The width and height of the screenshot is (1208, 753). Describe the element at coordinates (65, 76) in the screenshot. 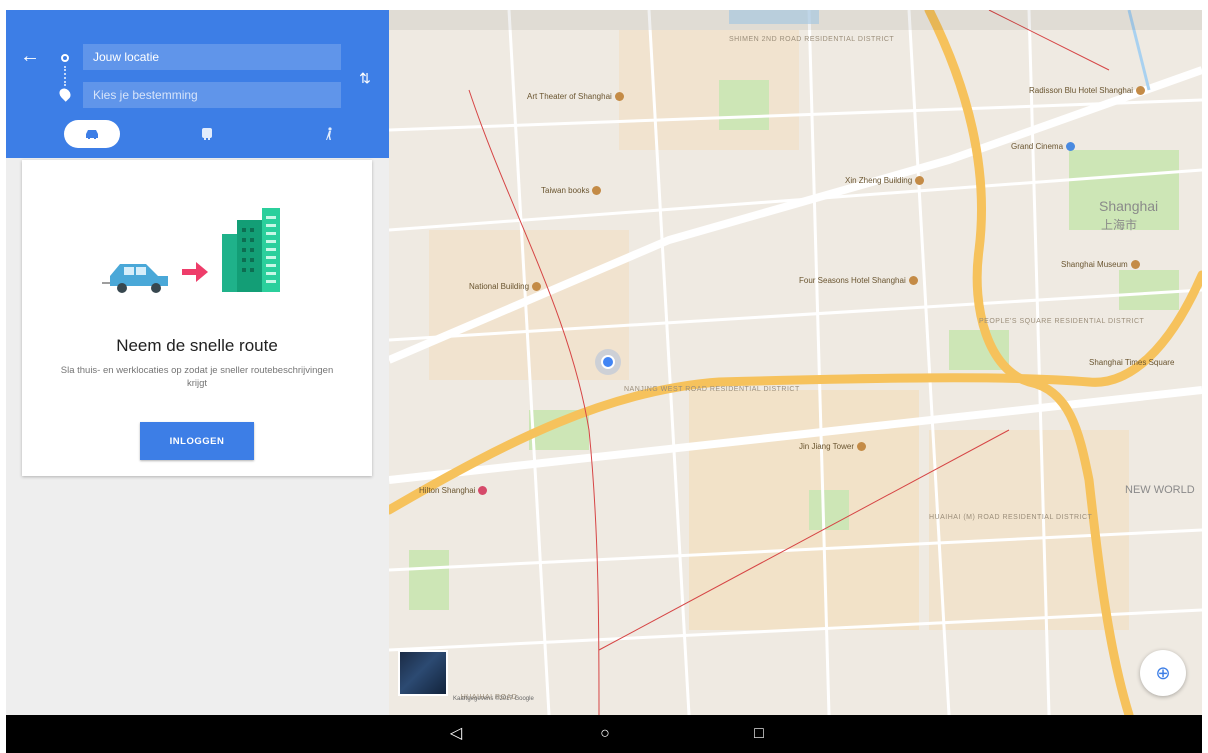

I see `route-connector` at that location.